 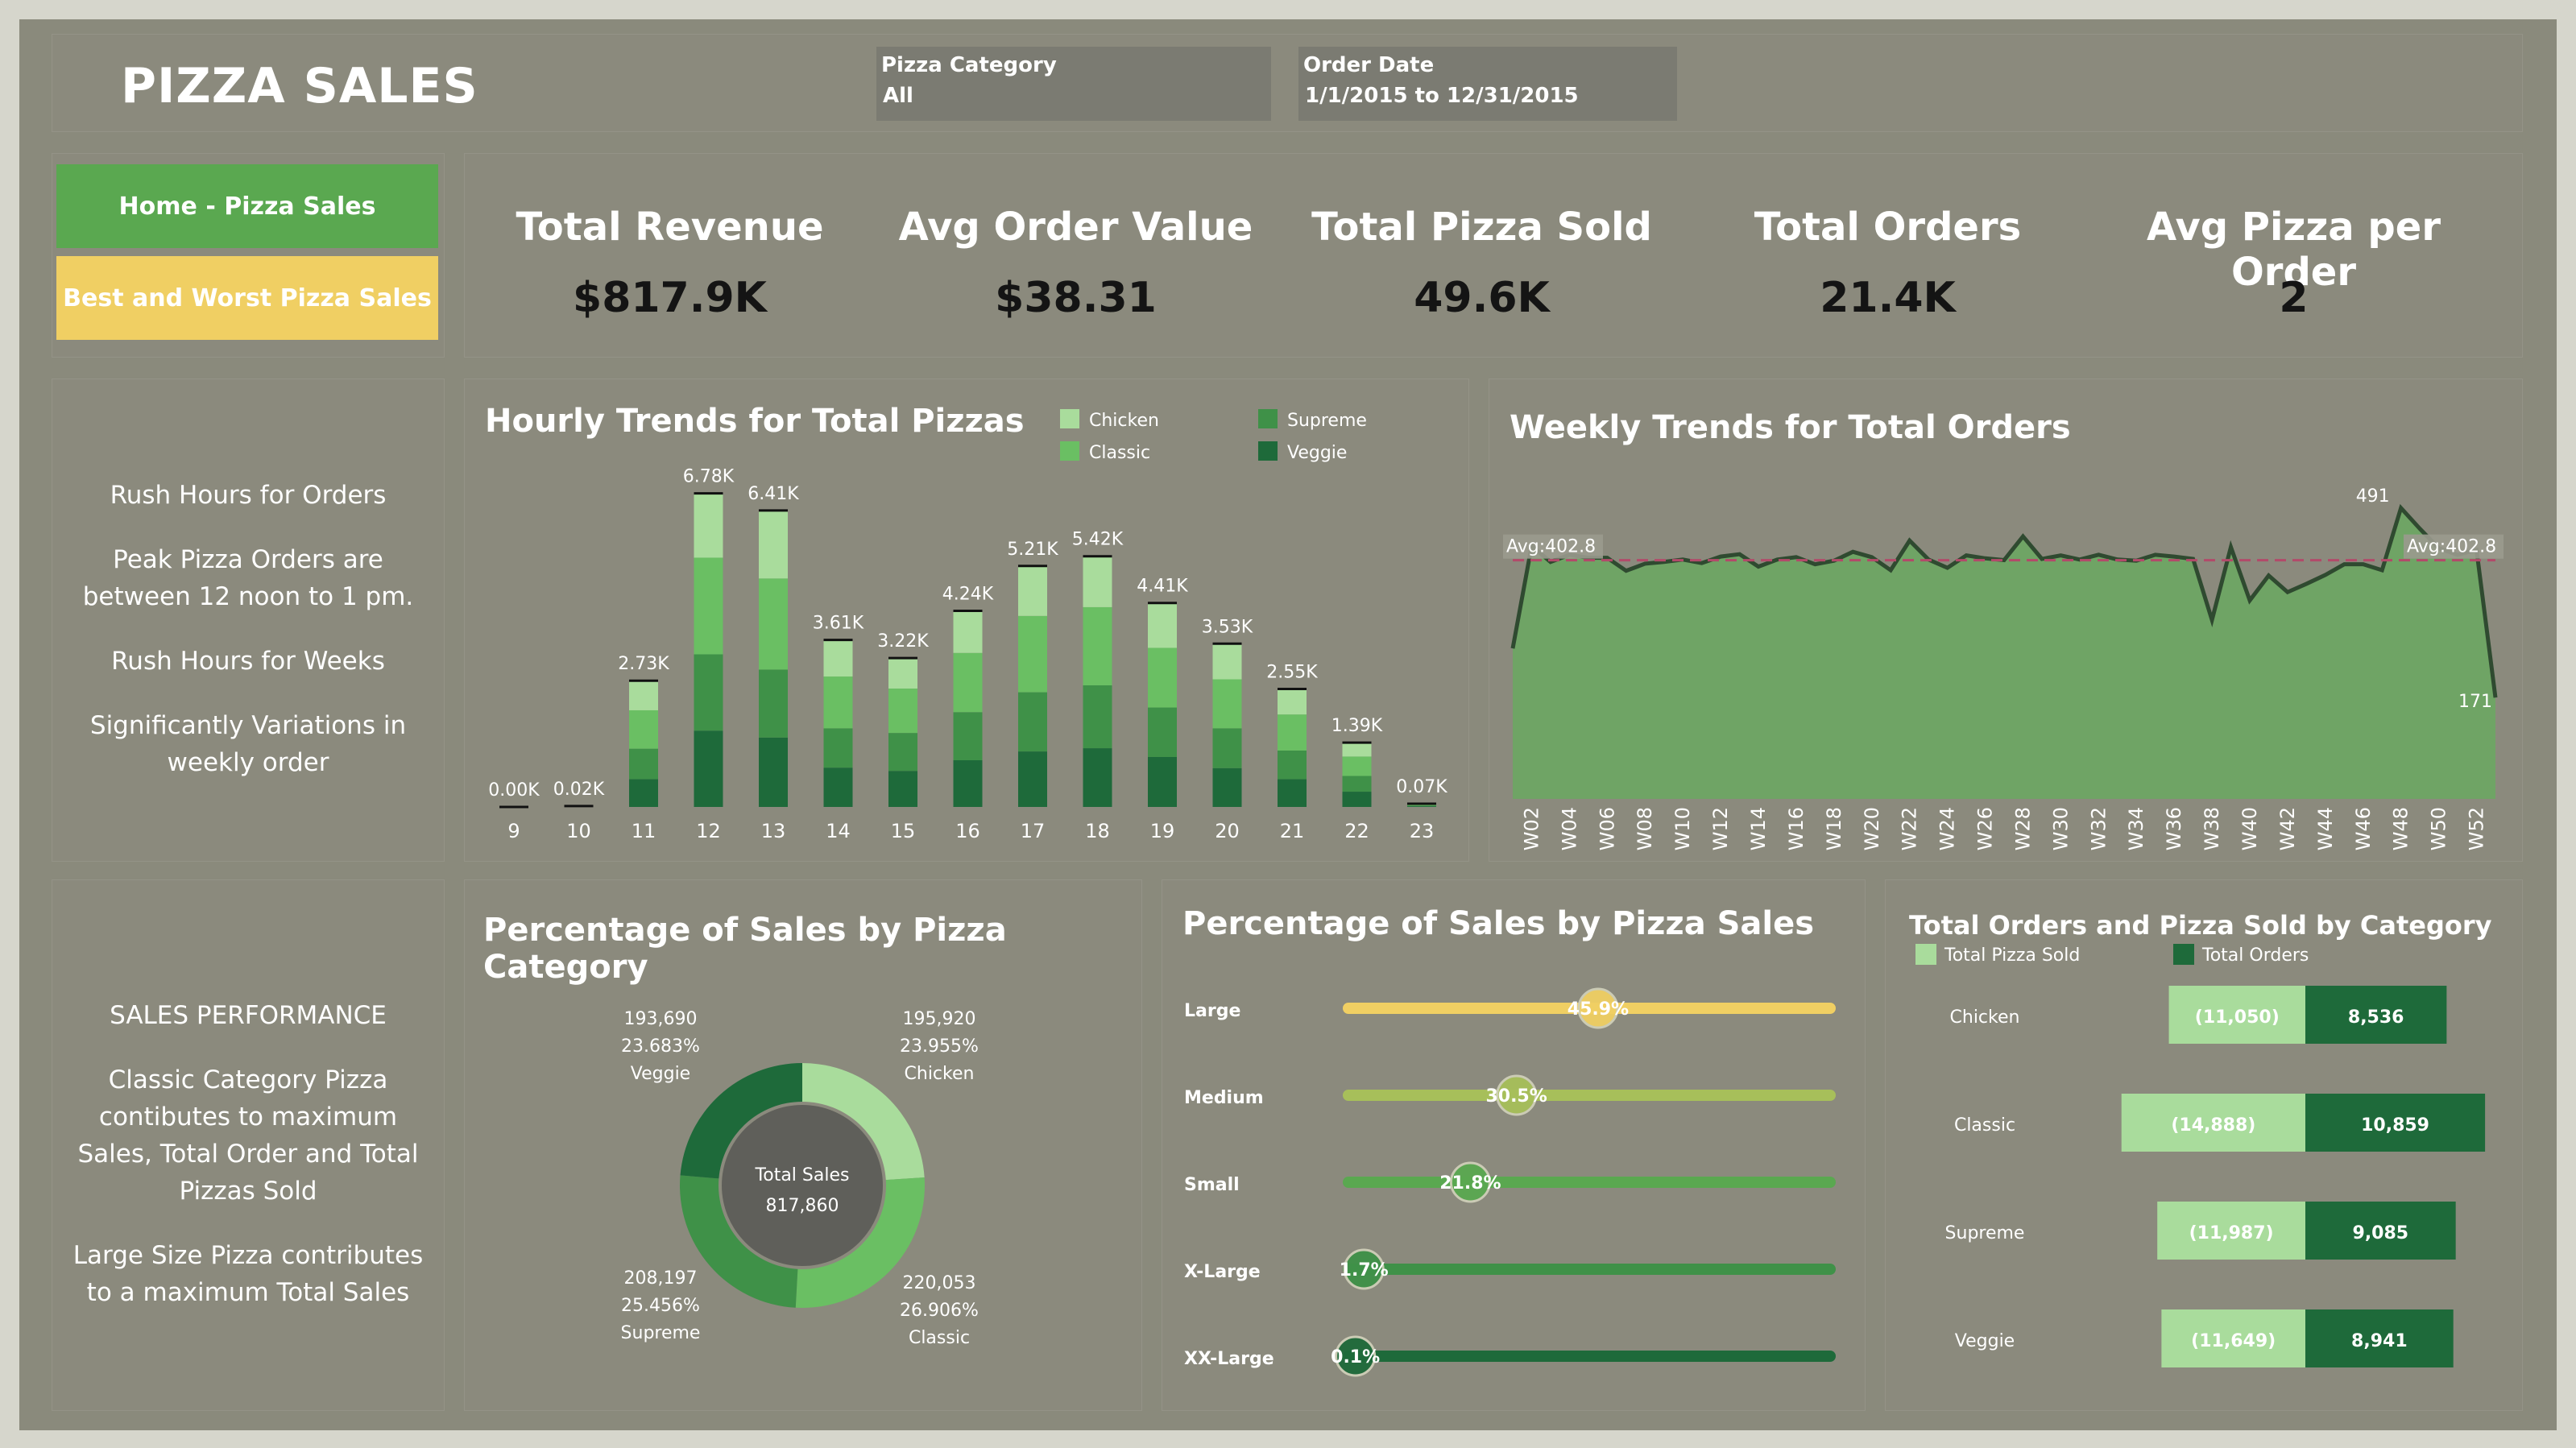 I want to click on max-value-label: 491, so click(x=2373, y=496).